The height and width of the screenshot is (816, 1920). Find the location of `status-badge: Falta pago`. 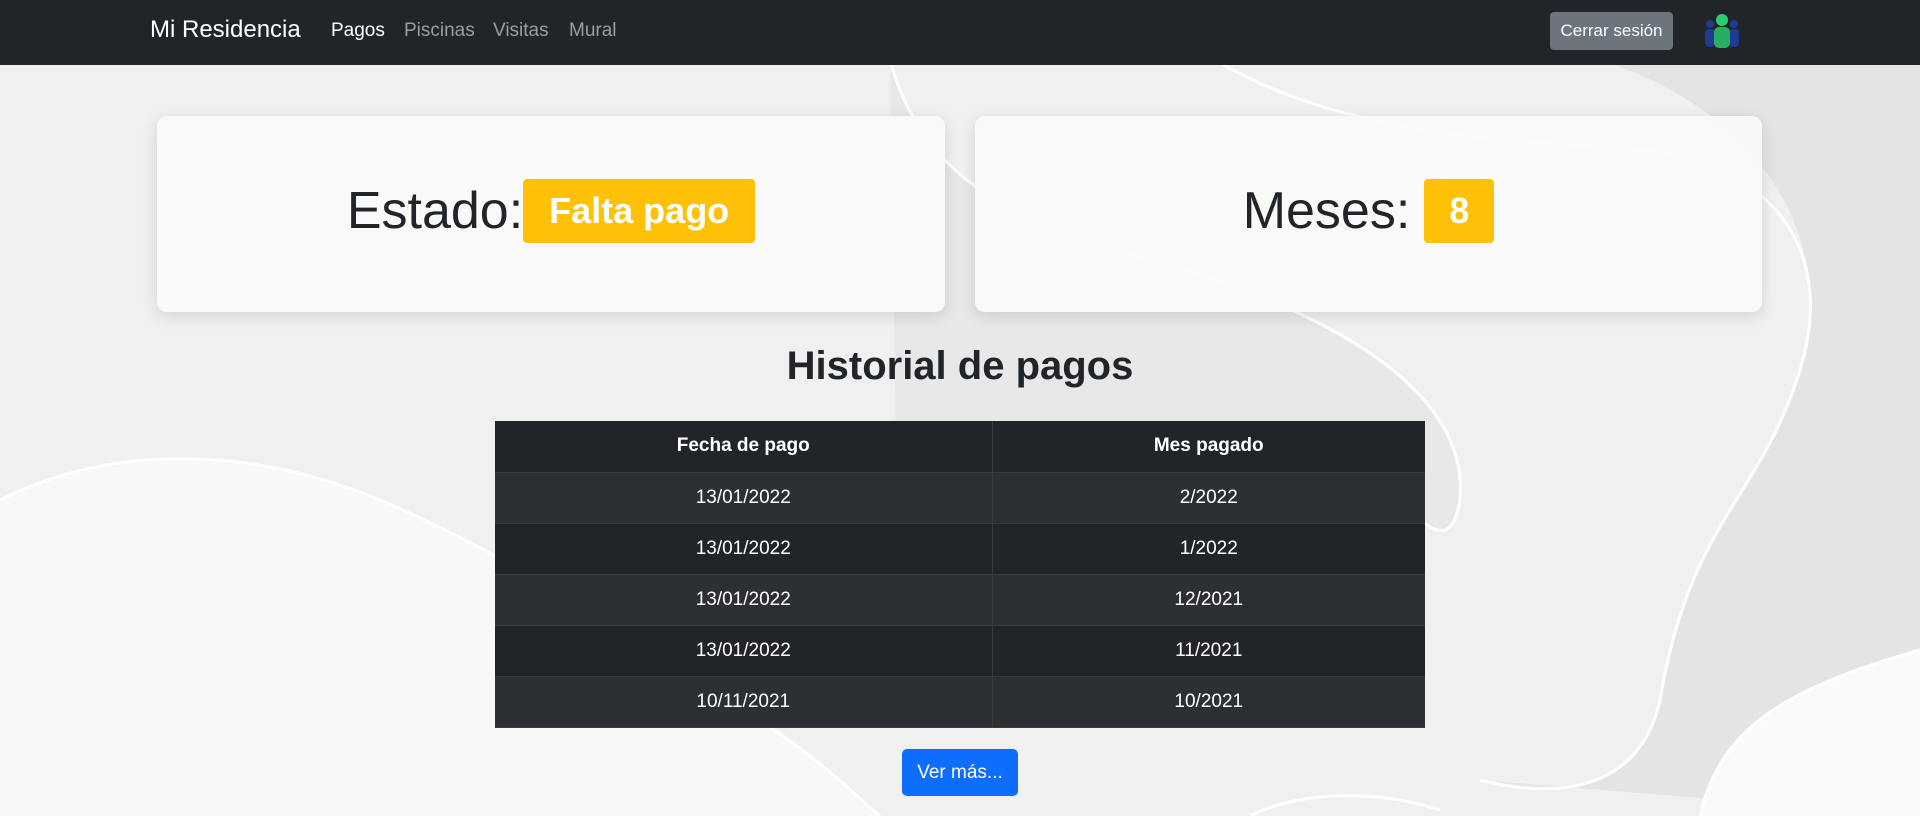

status-badge: Falta pago is located at coordinates (639, 211).